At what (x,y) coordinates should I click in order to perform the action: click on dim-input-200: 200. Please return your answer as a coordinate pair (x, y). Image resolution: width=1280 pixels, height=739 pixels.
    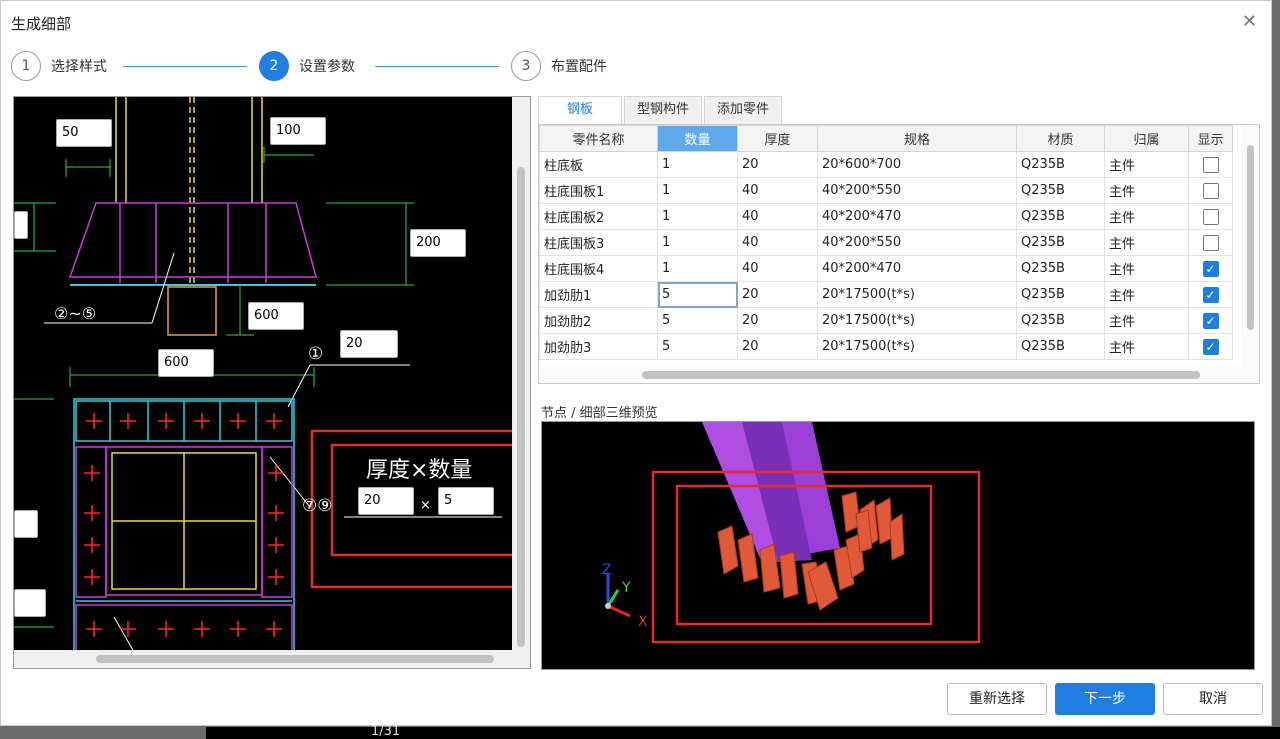
    Looking at the image, I should click on (438, 243).